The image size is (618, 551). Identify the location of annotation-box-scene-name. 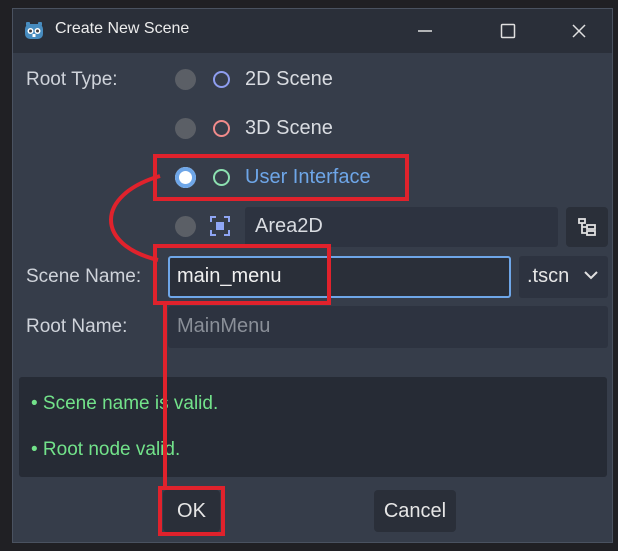
(242, 274).